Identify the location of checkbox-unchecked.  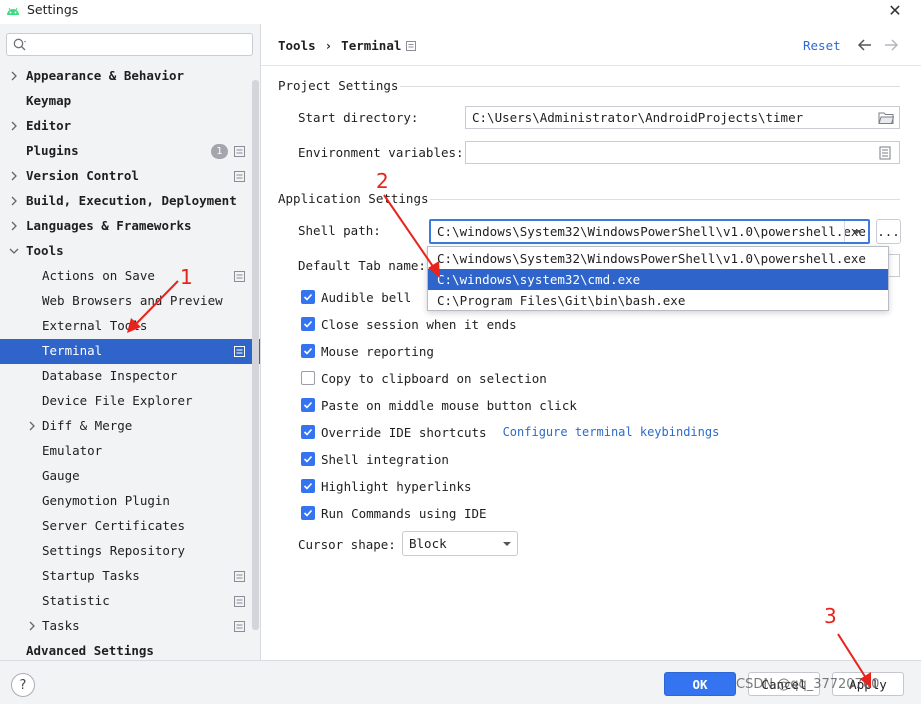
(308, 378).